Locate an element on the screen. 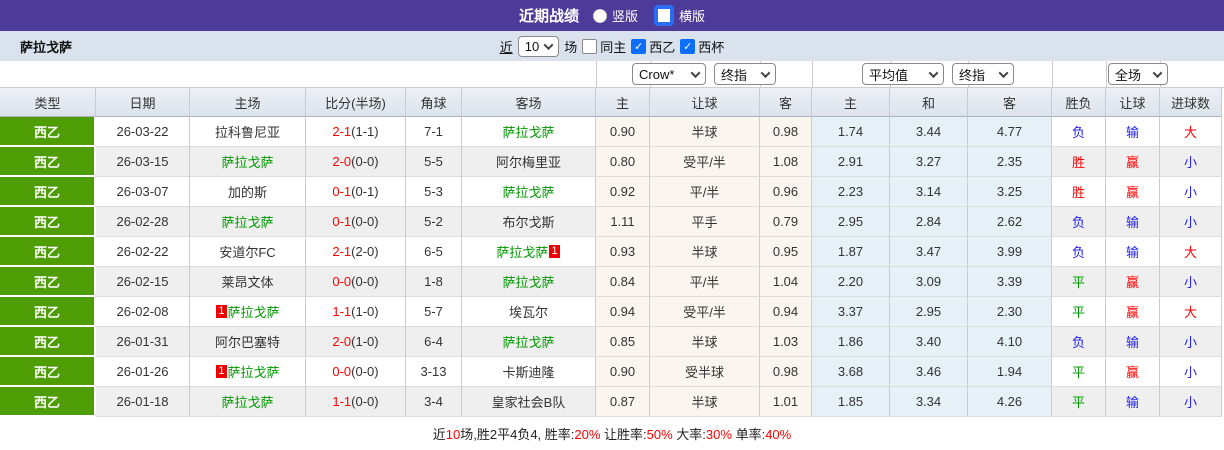 The image size is (1224, 450). asian-stage-select: 终指 is located at coordinates (745, 74).